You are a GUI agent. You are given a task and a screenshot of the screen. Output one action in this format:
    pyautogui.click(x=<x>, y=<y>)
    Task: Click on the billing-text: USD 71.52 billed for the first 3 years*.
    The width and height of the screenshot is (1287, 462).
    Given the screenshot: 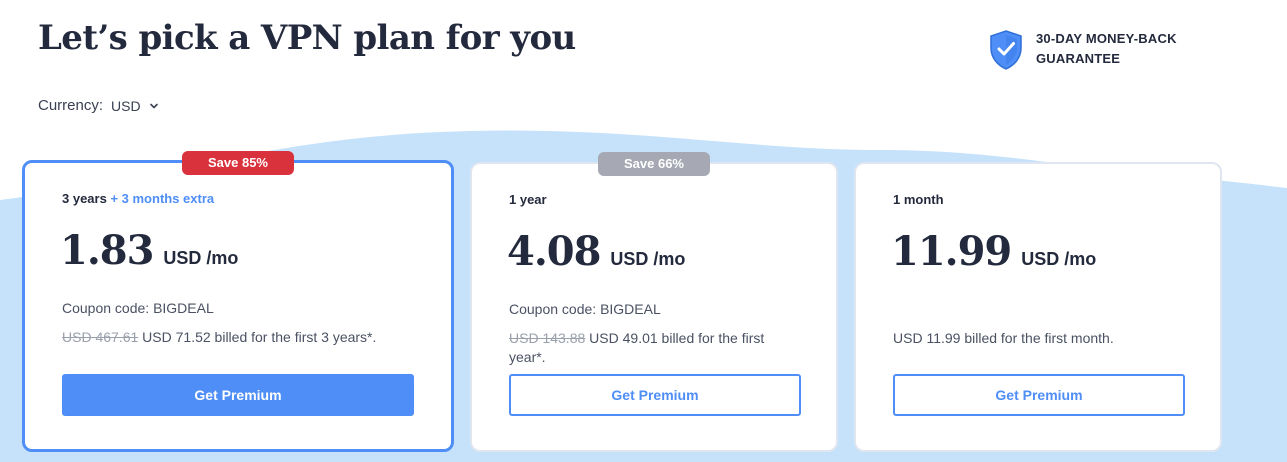 What is the action you would take?
    pyautogui.click(x=257, y=337)
    